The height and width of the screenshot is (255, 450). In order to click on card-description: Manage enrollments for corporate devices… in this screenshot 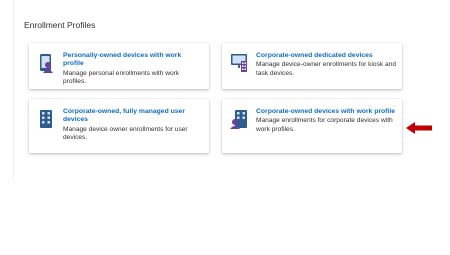, I will do `click(324, 125)`.